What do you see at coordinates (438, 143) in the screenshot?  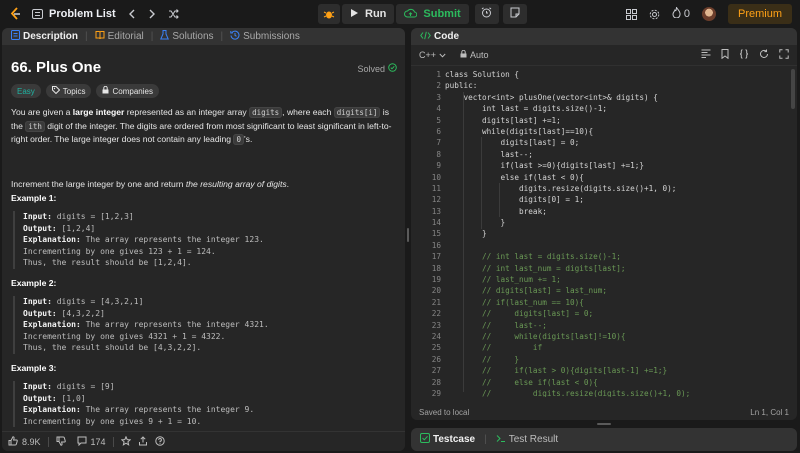 I see `line-number: 7` at bounding box center [438, 143].